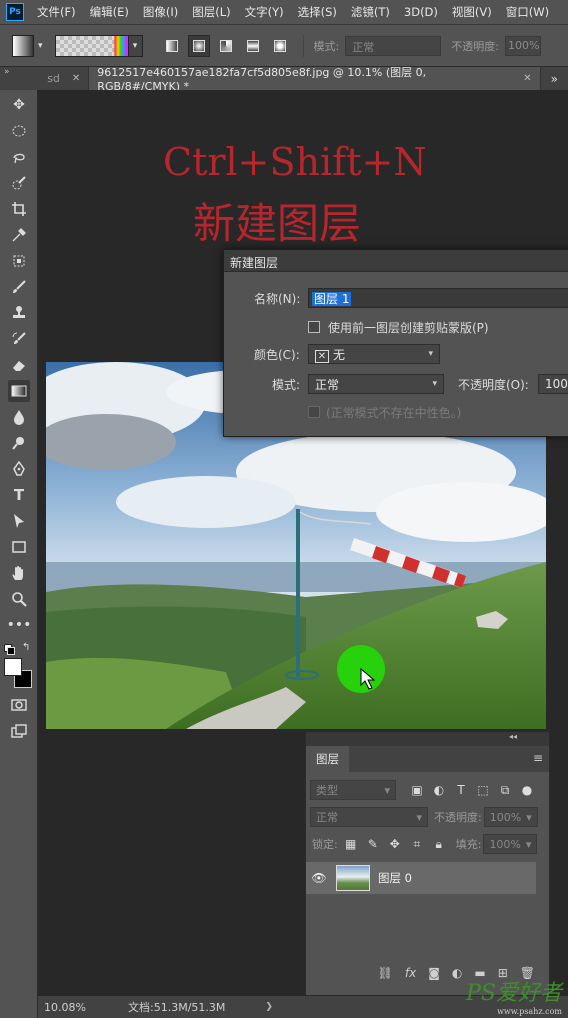  What do you see at coordinates (19, 105) in the screenshot?
I see `move-tool-icon: ✥` at bounding box center [19, 105].